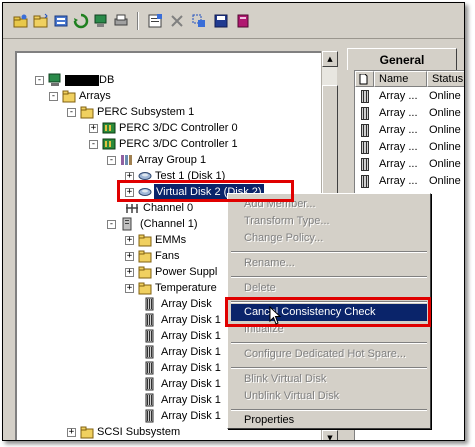  What do you see at coordinates (82, 80) in the screenshot?
I see `redacted-name` at bounding box center [82, 80].